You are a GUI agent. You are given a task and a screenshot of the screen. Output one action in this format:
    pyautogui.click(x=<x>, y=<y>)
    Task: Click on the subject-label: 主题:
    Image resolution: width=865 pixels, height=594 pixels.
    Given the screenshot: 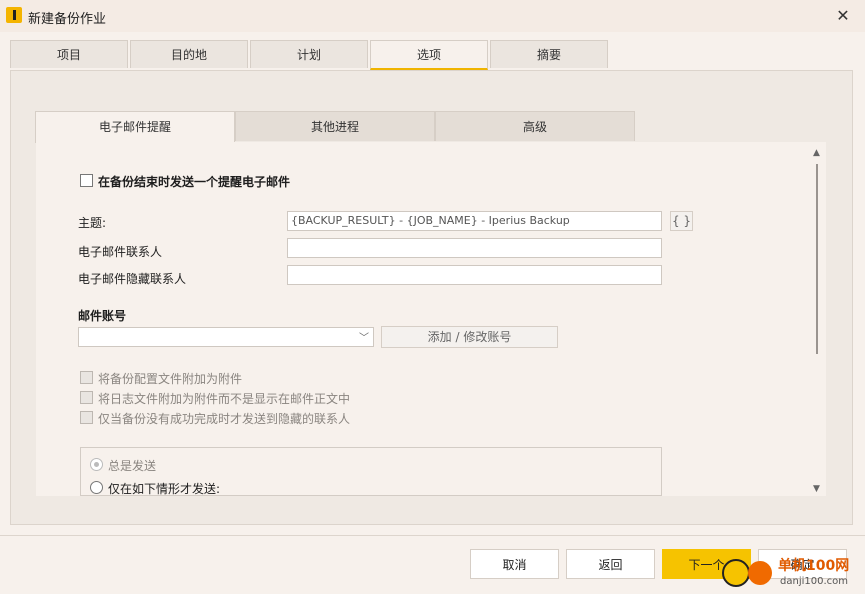 What is the action you would take?
    pyautogui.click(x=92, y=223)
    